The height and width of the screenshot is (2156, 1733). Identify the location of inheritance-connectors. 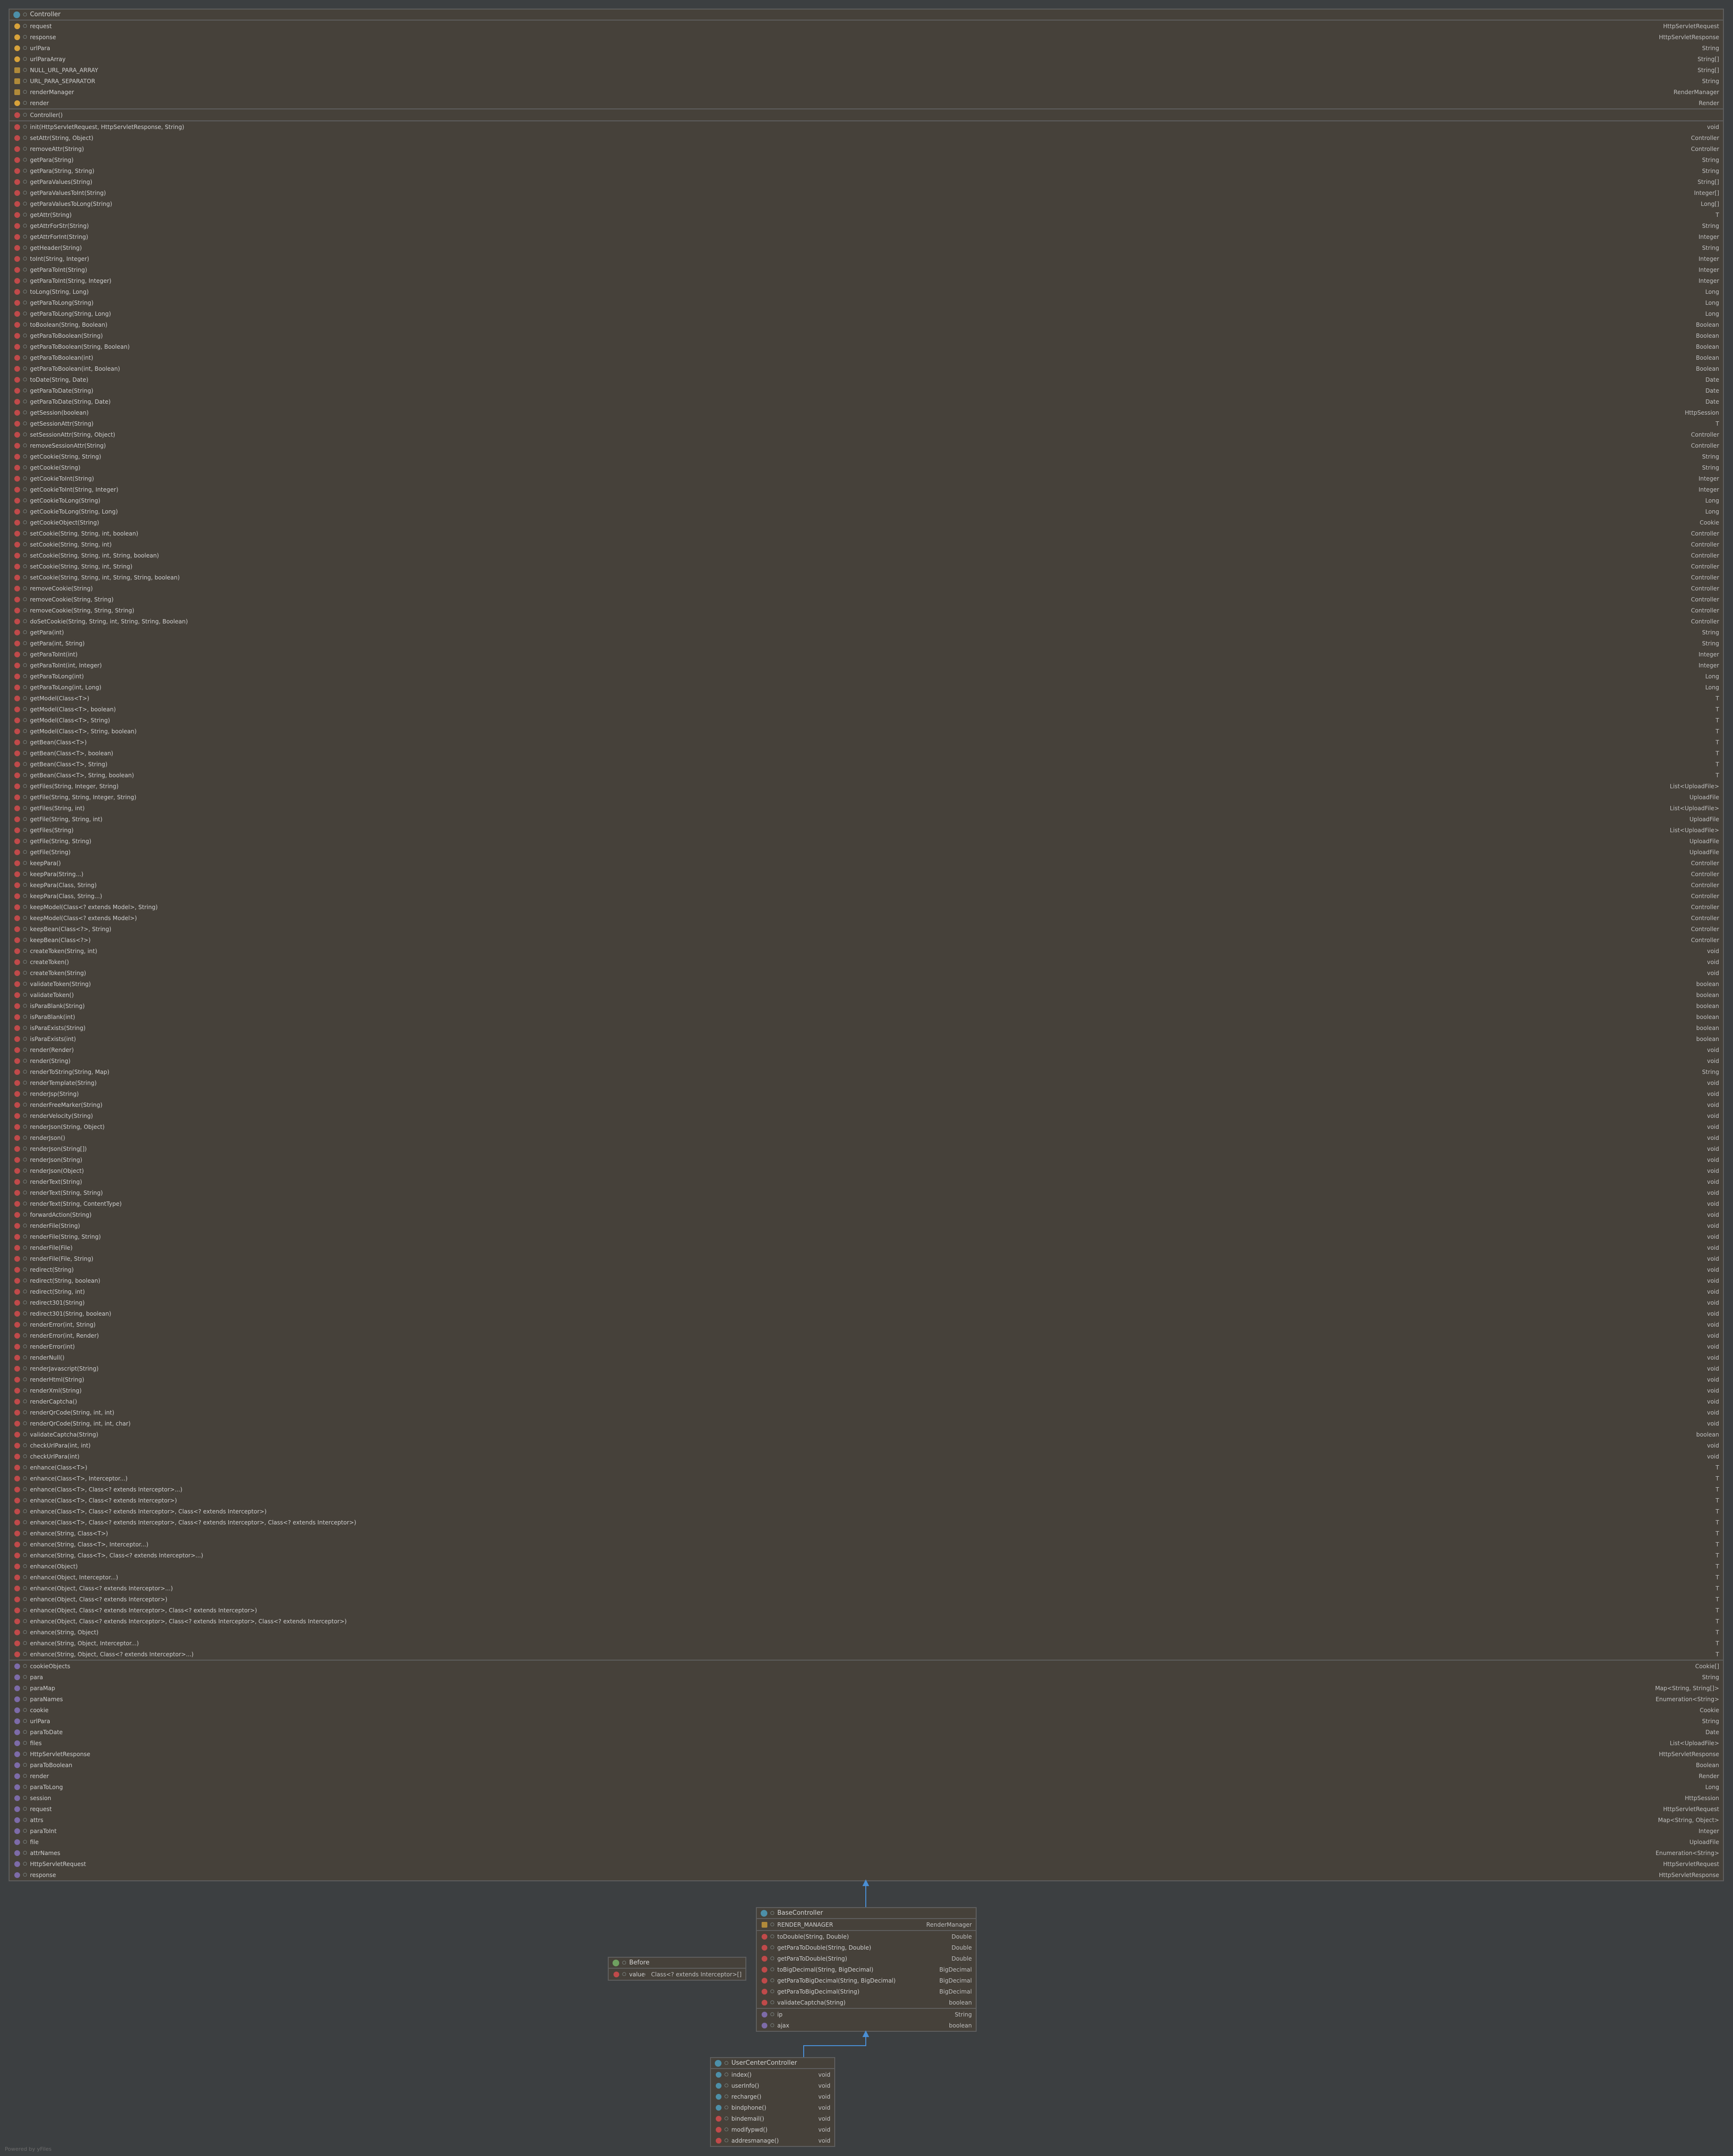
(836, 1968).